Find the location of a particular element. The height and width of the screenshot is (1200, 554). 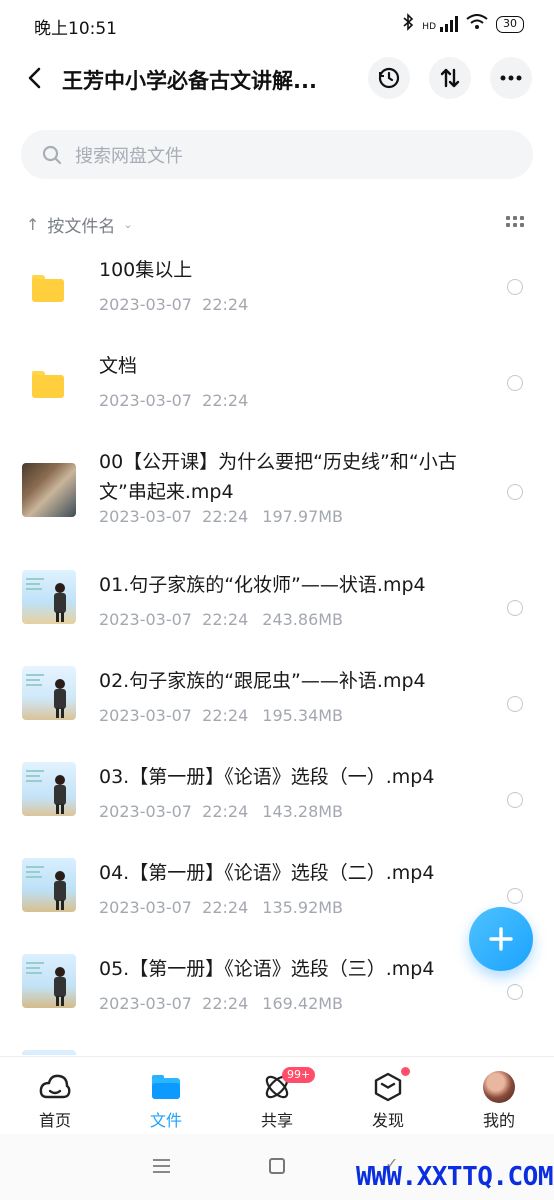

sort-order-button is located at coordinates (450, 78).